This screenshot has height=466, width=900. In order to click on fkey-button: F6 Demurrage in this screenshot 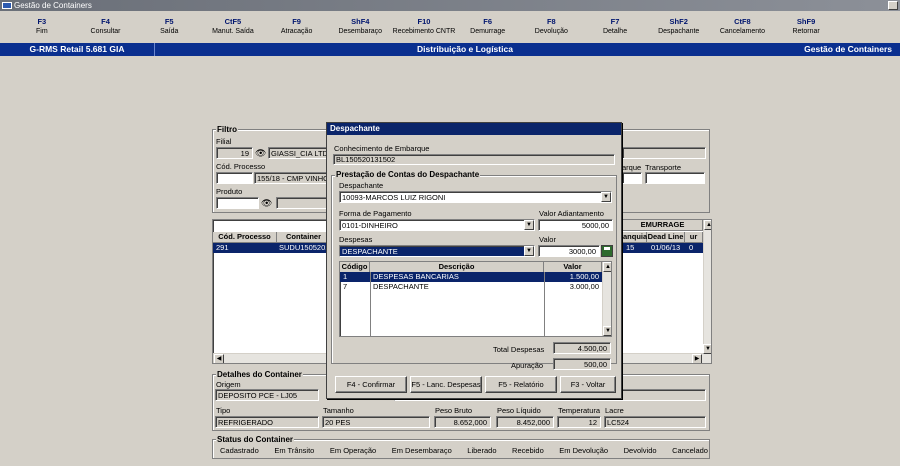, I will do `click(488, 27)`.